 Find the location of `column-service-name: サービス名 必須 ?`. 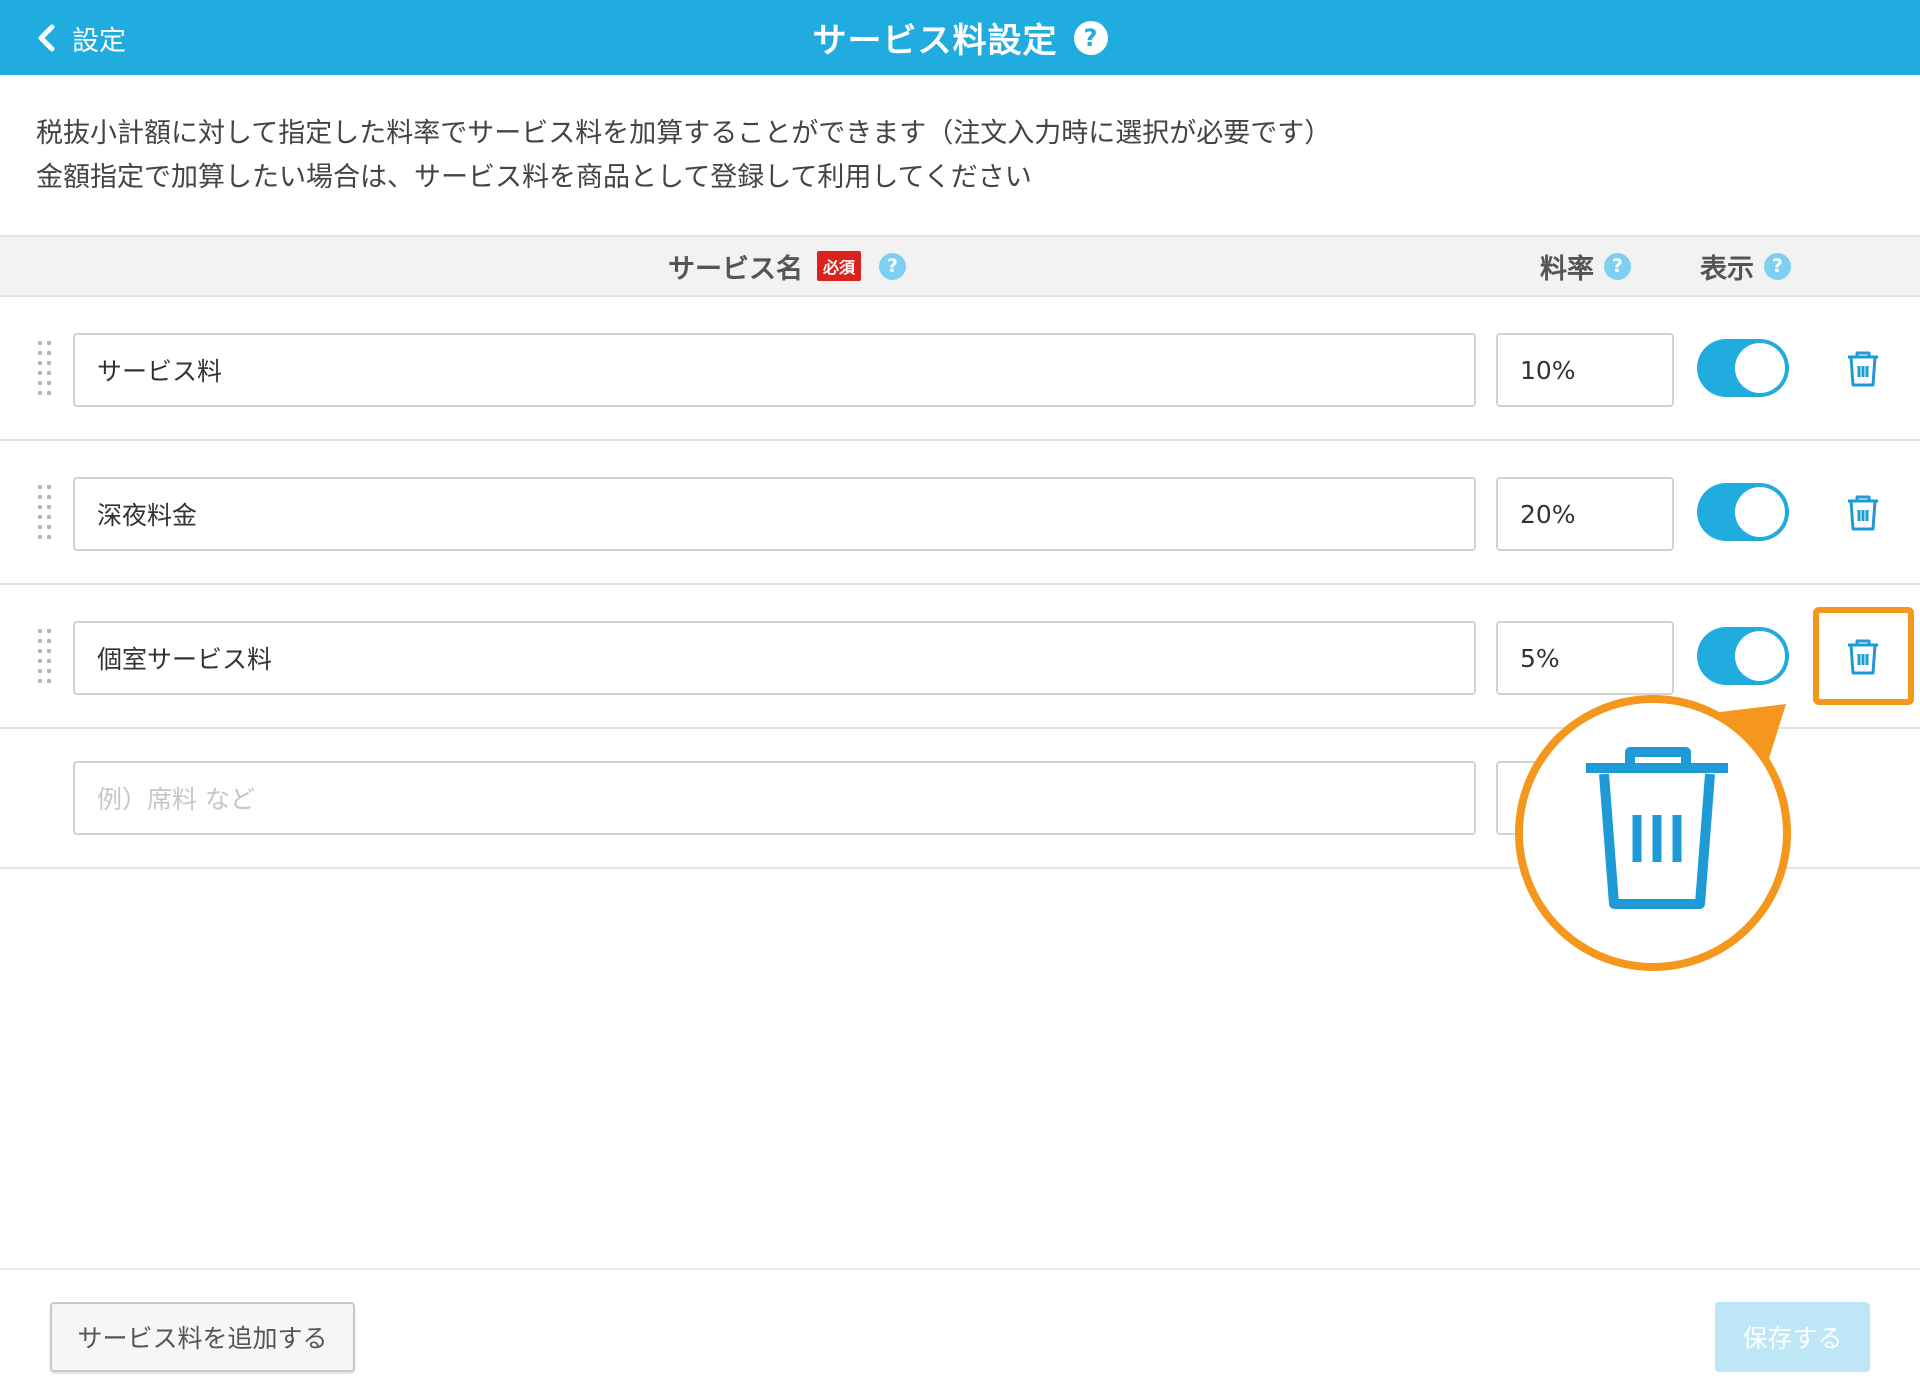

column-service-name: サービス名 必須 ? is located at coordinates (787, 266).